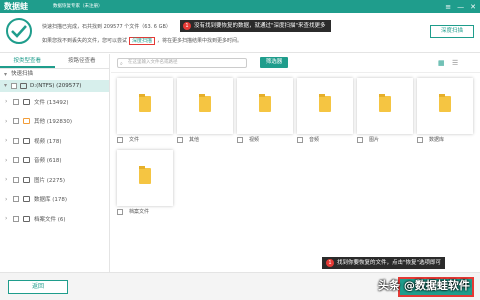 This screenshot has width=480, height=300. Describe the element at coordinates (26, 179) in the screenshot. I see `image-icon` at that location.